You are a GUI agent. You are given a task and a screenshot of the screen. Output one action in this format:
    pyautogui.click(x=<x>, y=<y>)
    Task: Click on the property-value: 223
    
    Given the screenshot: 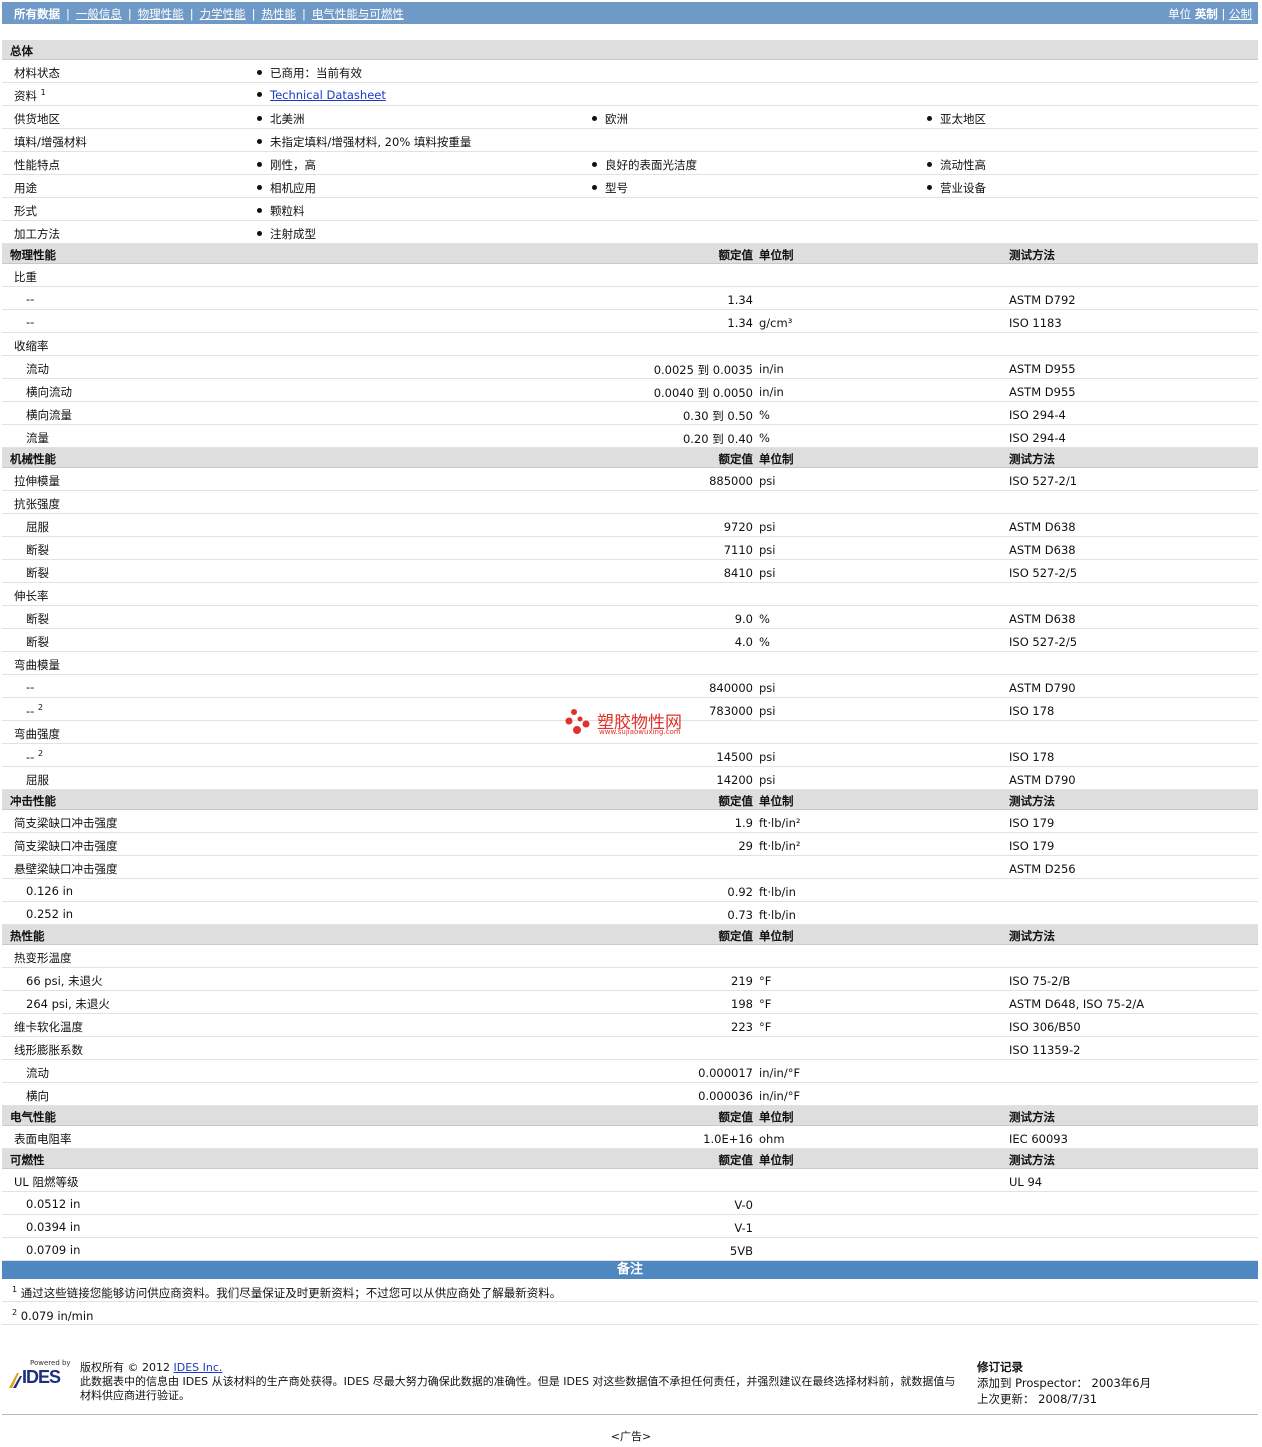 What is the action you would take?
    pyautogui.click(x=742, y=1027)
    